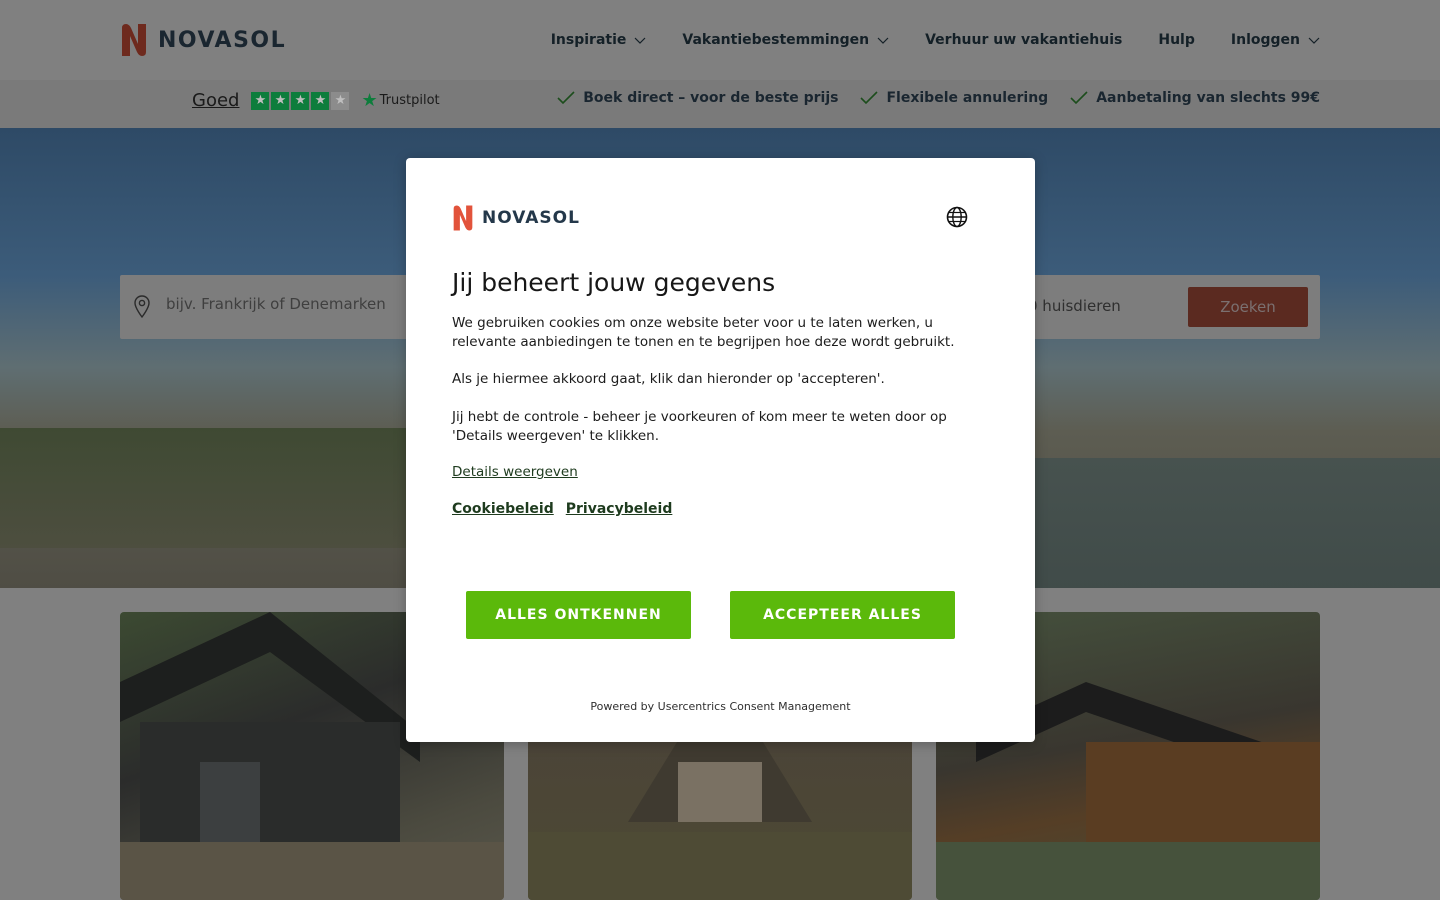  What do you see at coordinates (409, 100) in the screenshot?
I see `trustpilot-brand-text: Trustpilot` at bounding box center [409, 100].